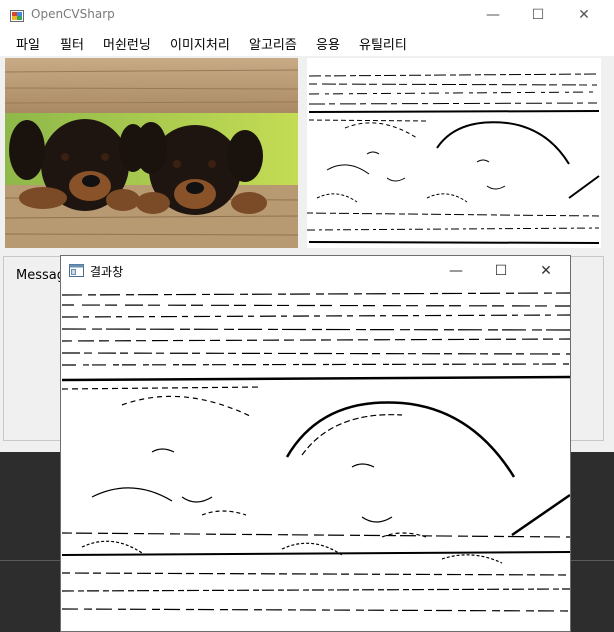  Describe the element at coordinates (72, 43) in the screenshot. I see `menu-filter: 필터` at that location.